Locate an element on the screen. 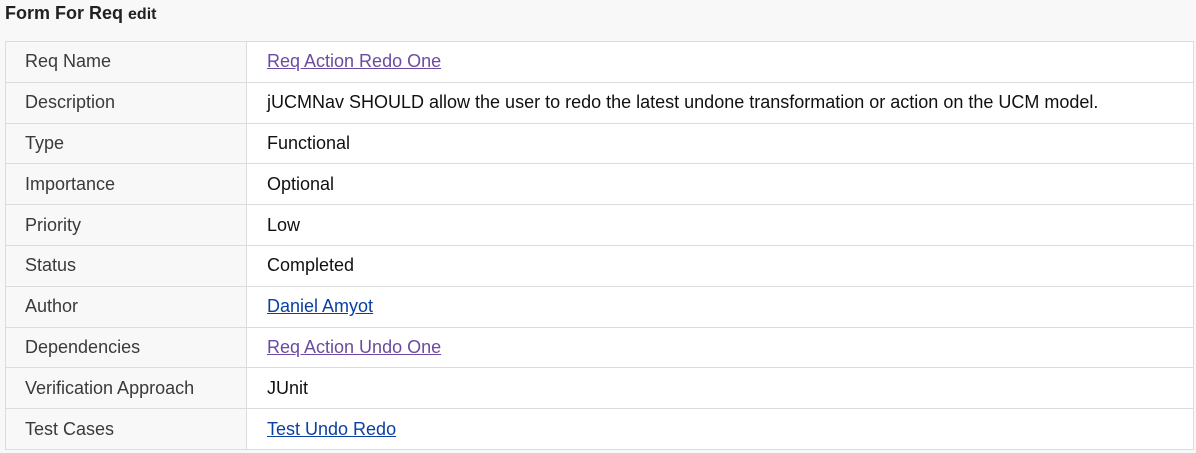 This screenshot has height=453, width=1196. row-label-req-name: Req Name is located at coordinates (126, 62).